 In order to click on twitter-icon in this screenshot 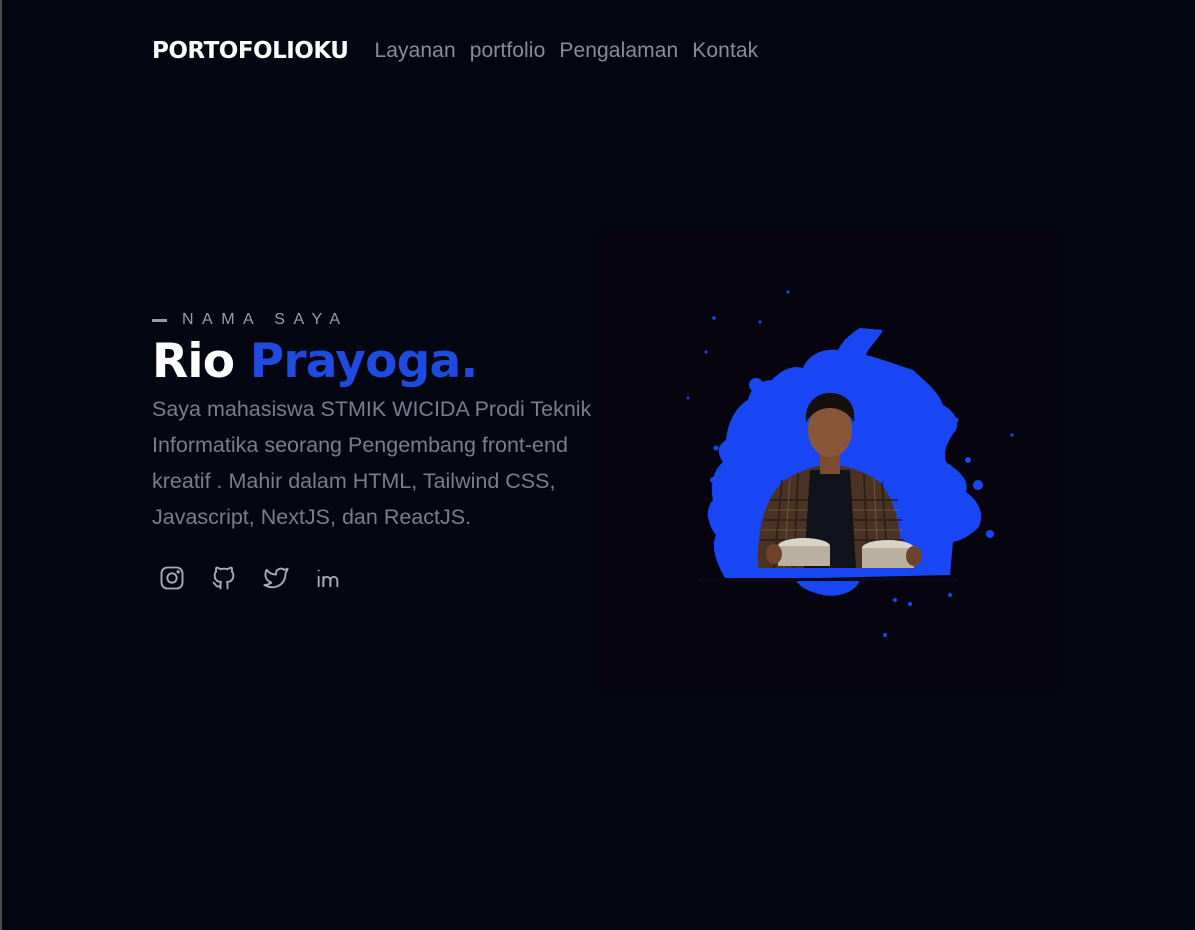, I will do `click(276, 577)`.